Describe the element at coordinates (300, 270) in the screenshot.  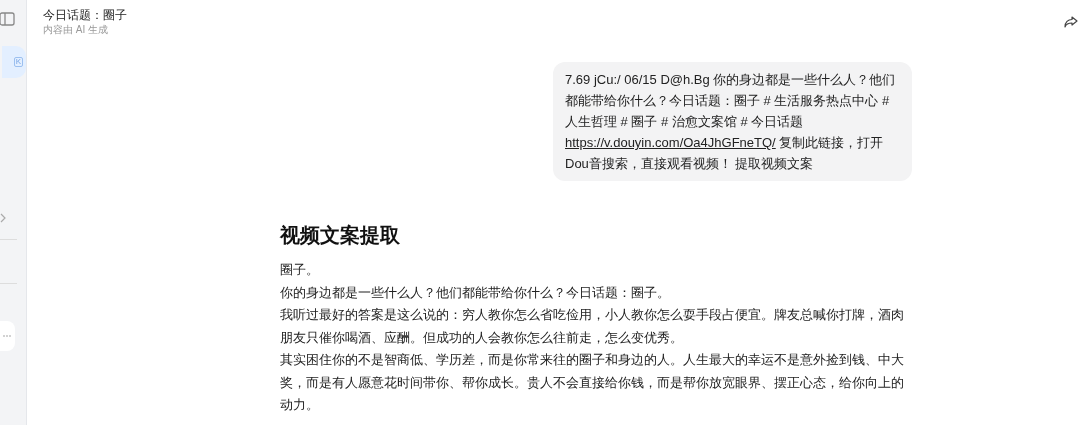
I see `answer-paragraph: 圈子。` at that location.